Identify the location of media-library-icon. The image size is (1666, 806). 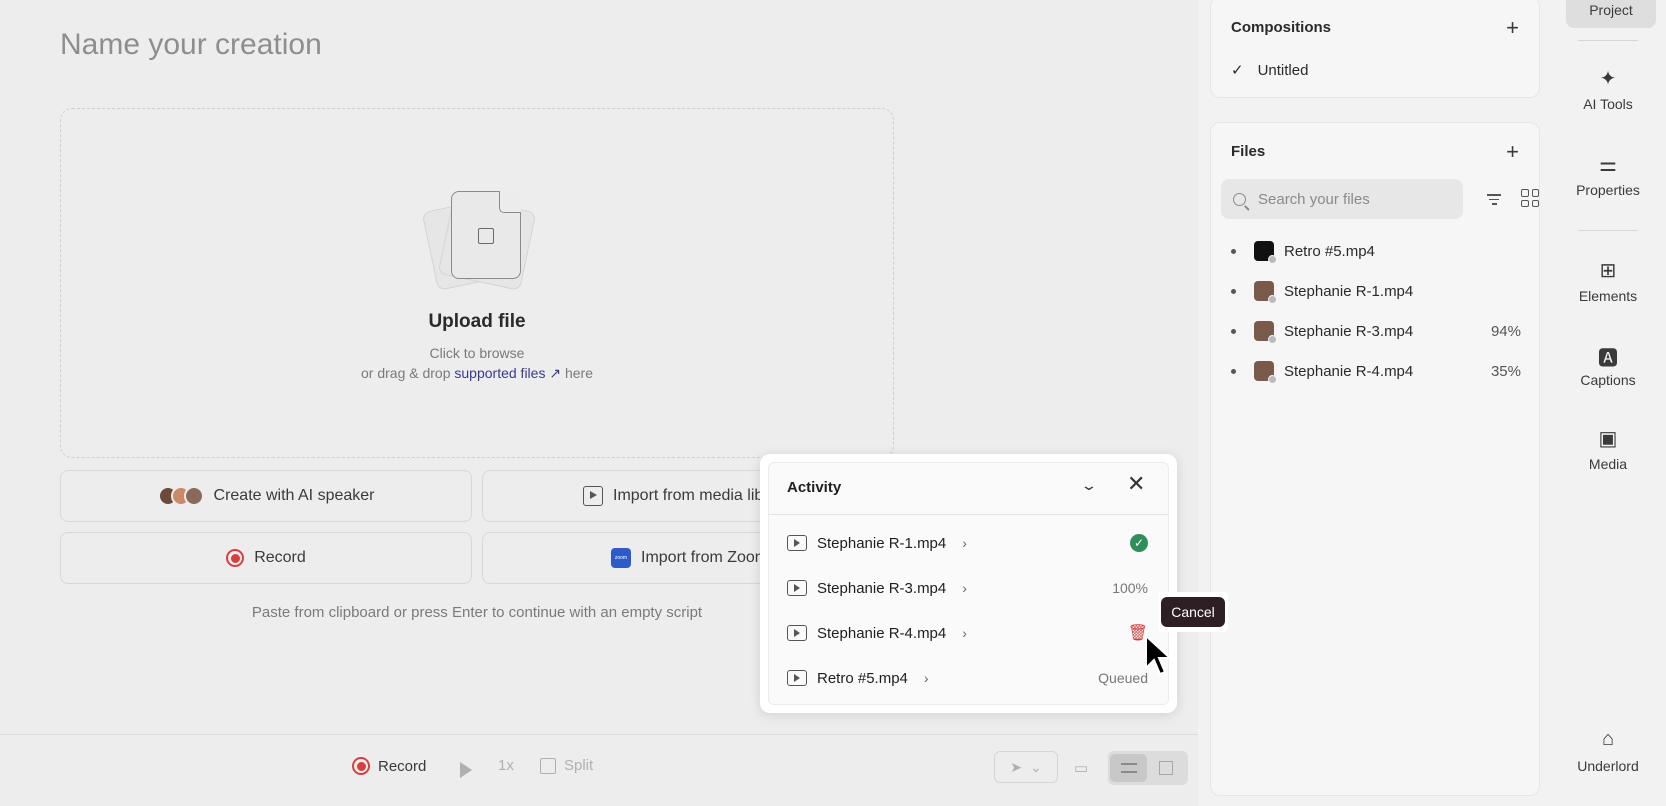
(593, 496).